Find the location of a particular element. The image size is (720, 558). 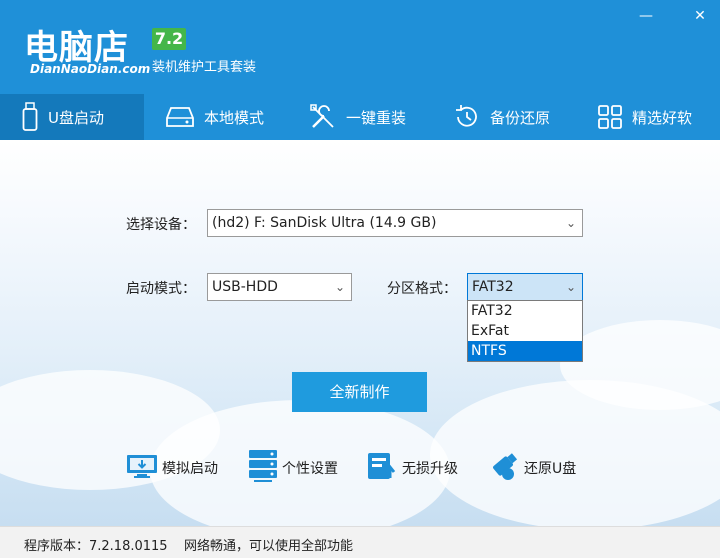

program-version: 程序版本：7.2.18.0115 is located at coordinates (96, 546).